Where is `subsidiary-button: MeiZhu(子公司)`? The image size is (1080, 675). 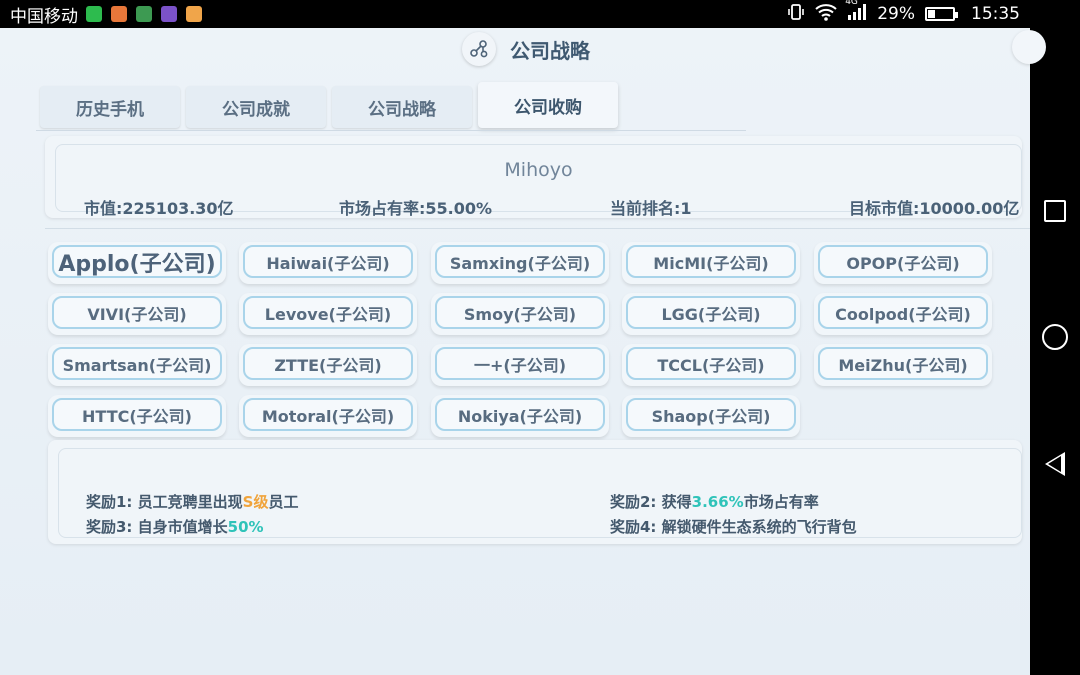 subsidiary-button: MeiZhu(子公司) is located at coordinates (903, 365).